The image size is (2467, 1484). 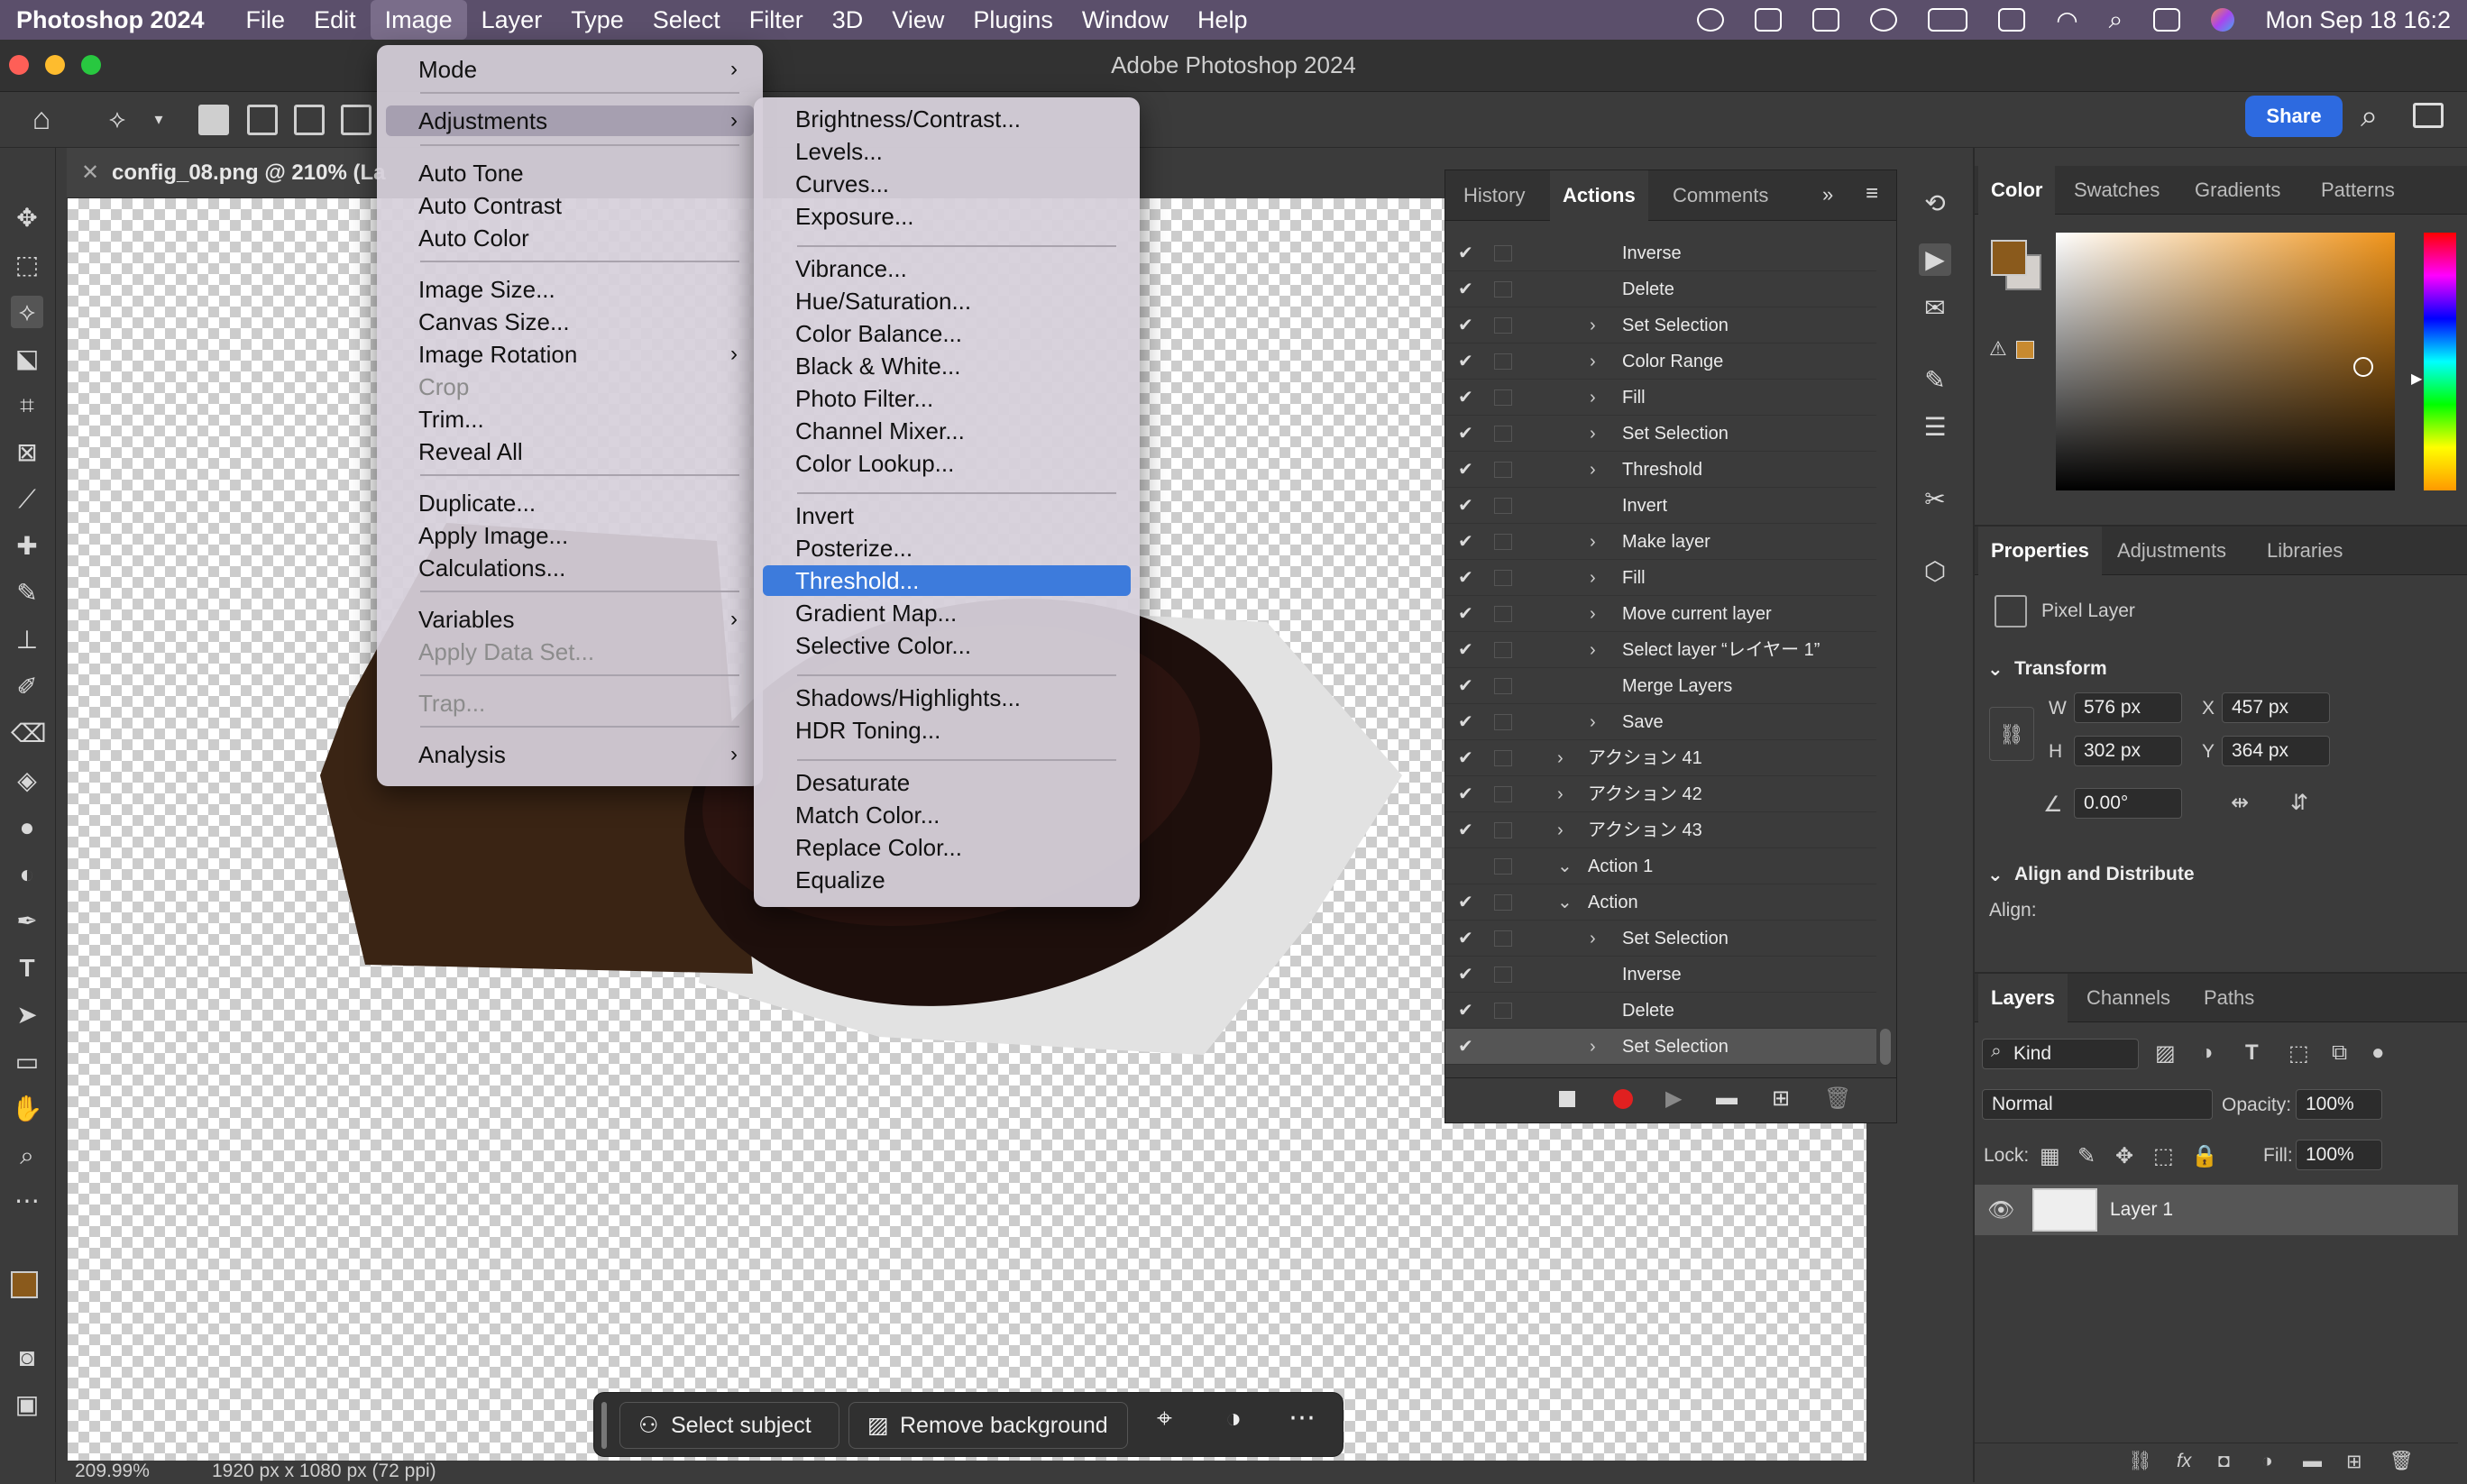 I want to click on brush-tool-icon: ✎, so click(x=27, y=593).